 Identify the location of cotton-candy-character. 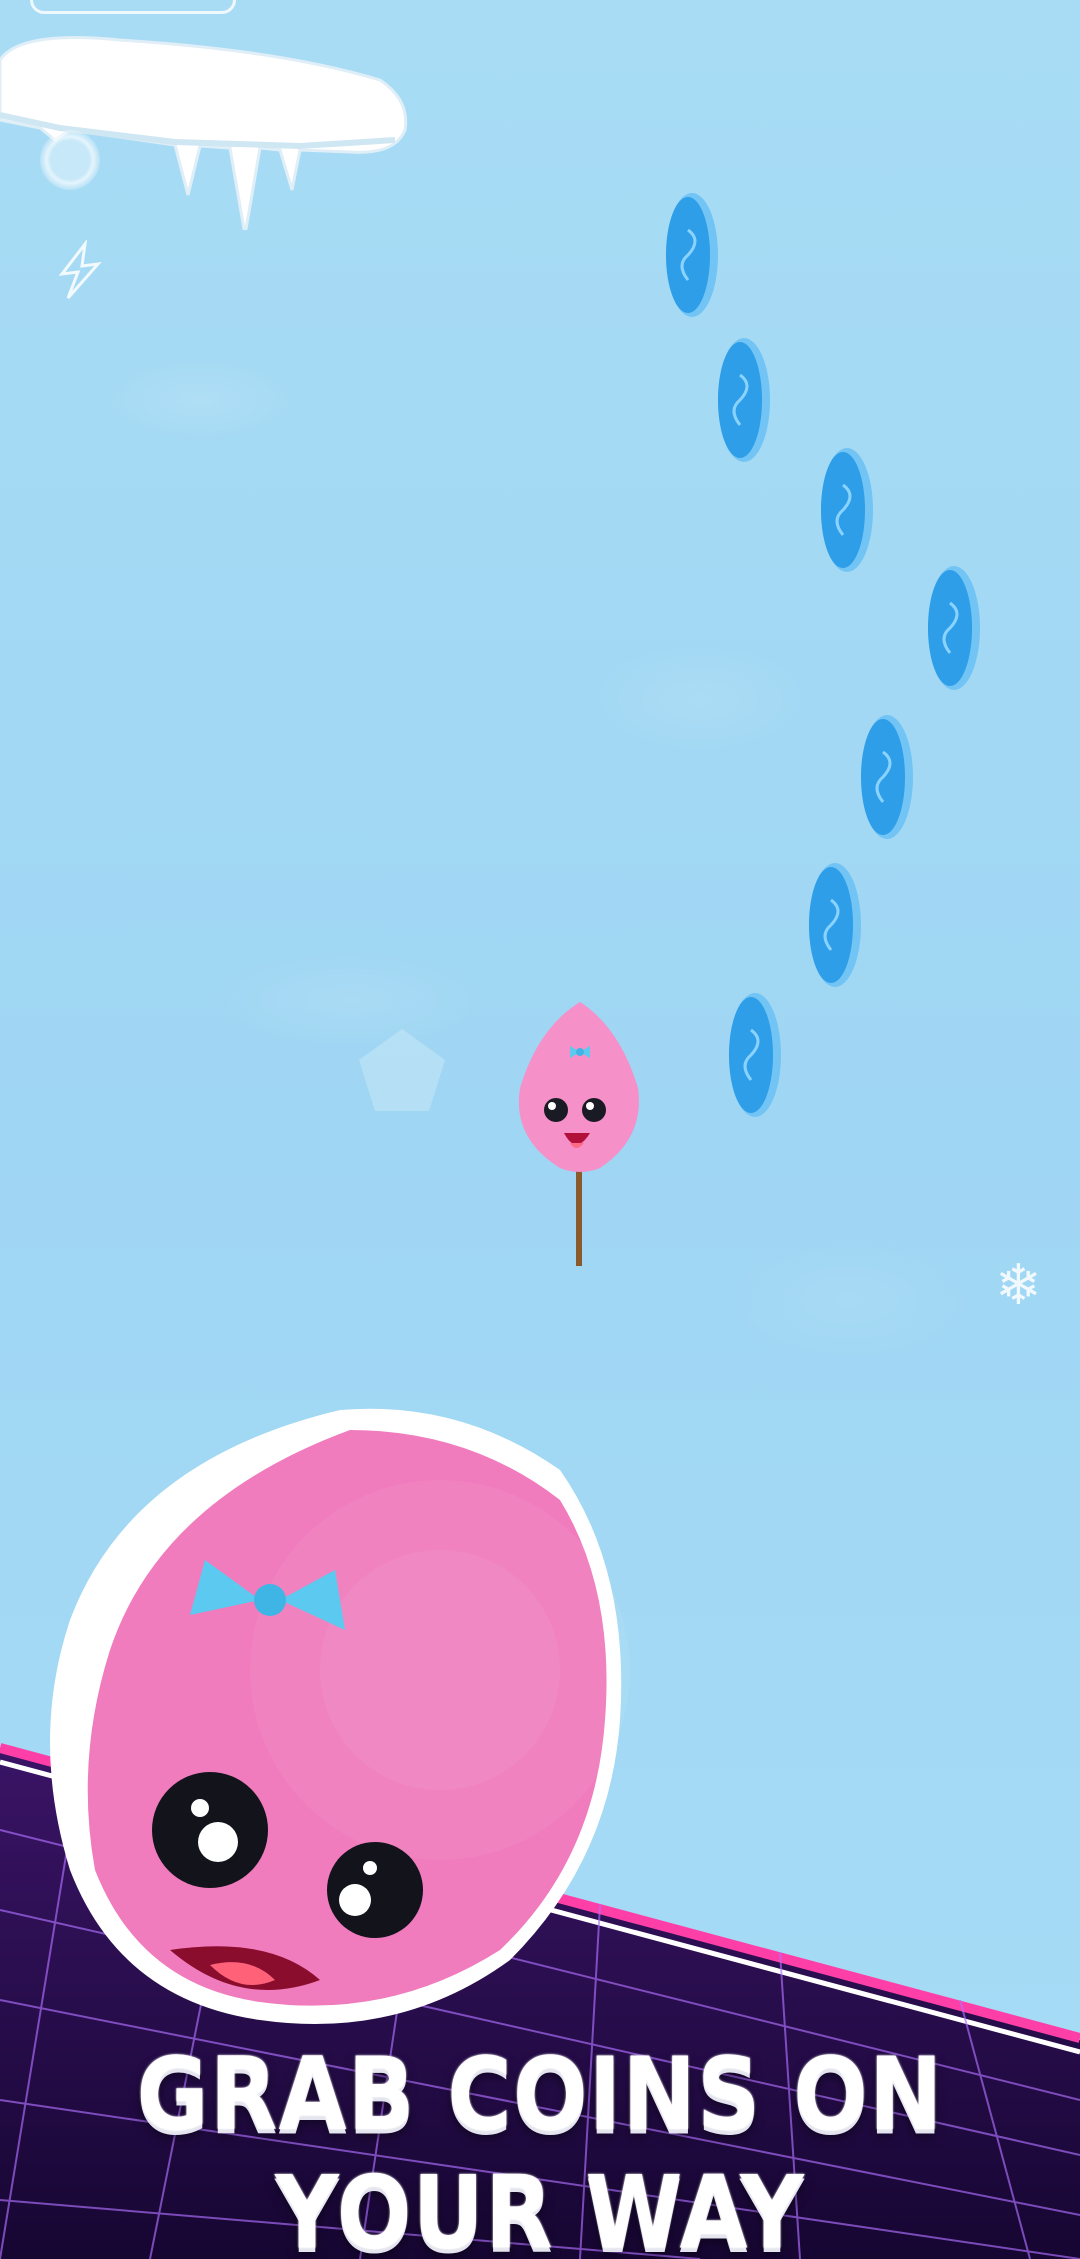
(580, 1133).